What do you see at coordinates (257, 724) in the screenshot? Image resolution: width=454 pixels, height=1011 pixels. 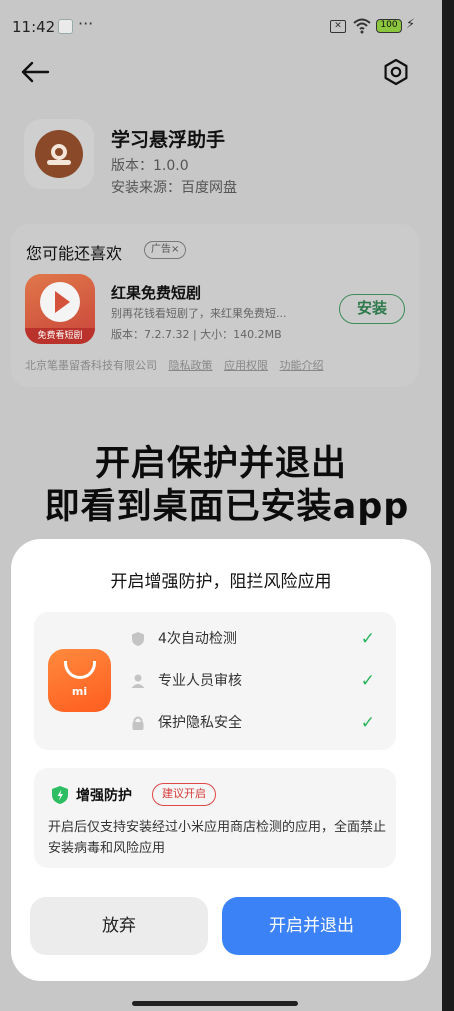 I see `feature-row: 保护隐私安全 ✓` at bounding box center [257, 724].